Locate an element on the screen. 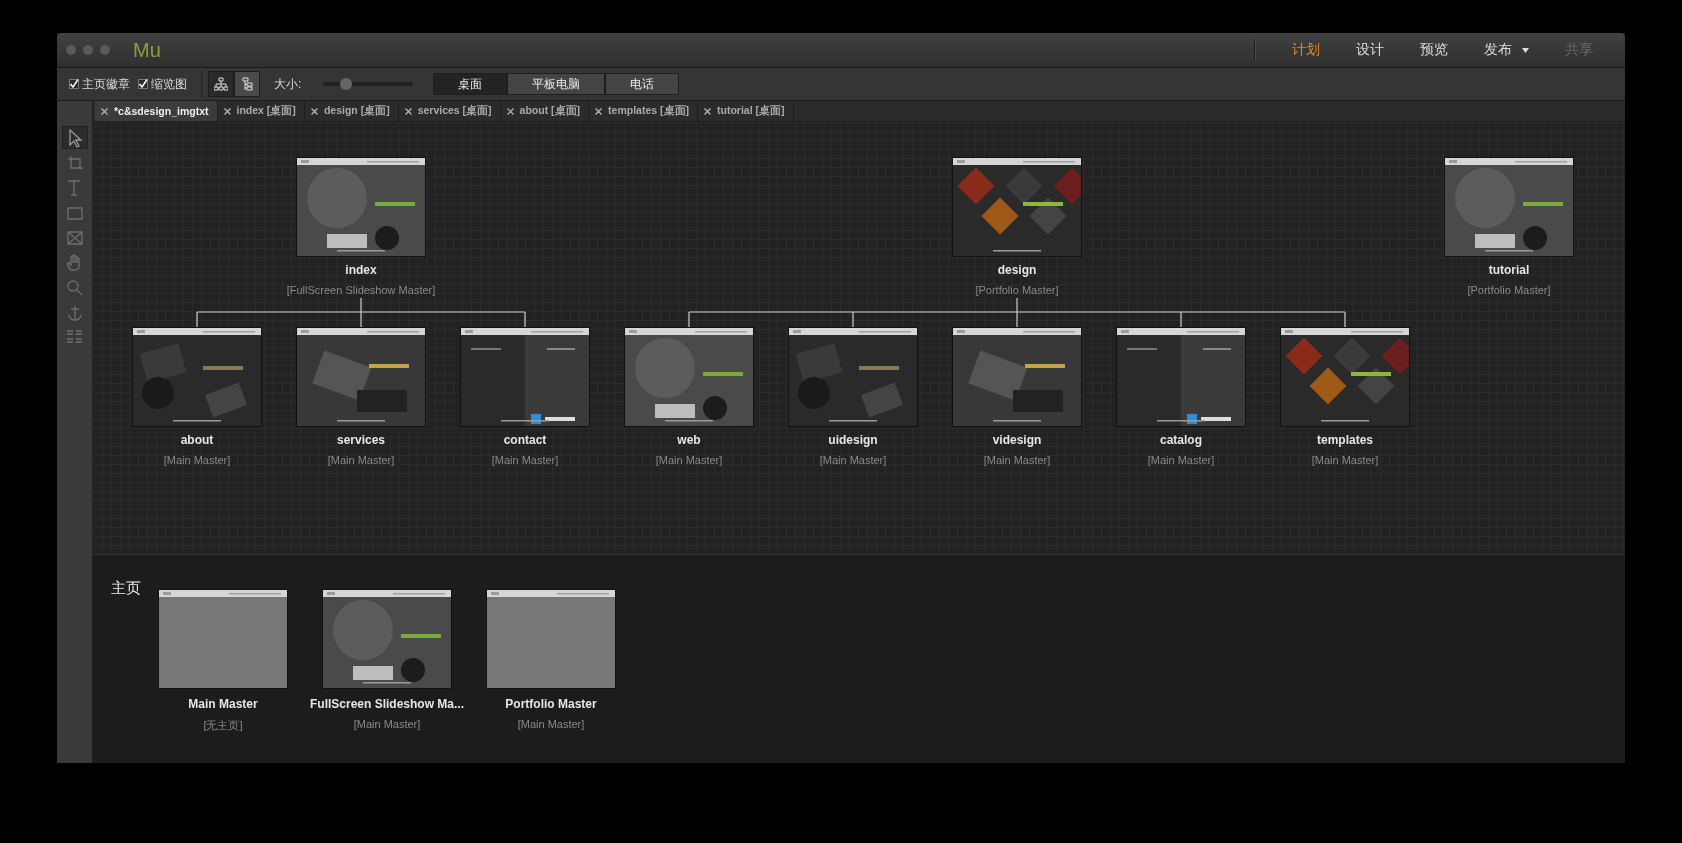 The width and height of the screenshot is (1682, 843). app-logo: Mu is located at coordinates (147, 50).